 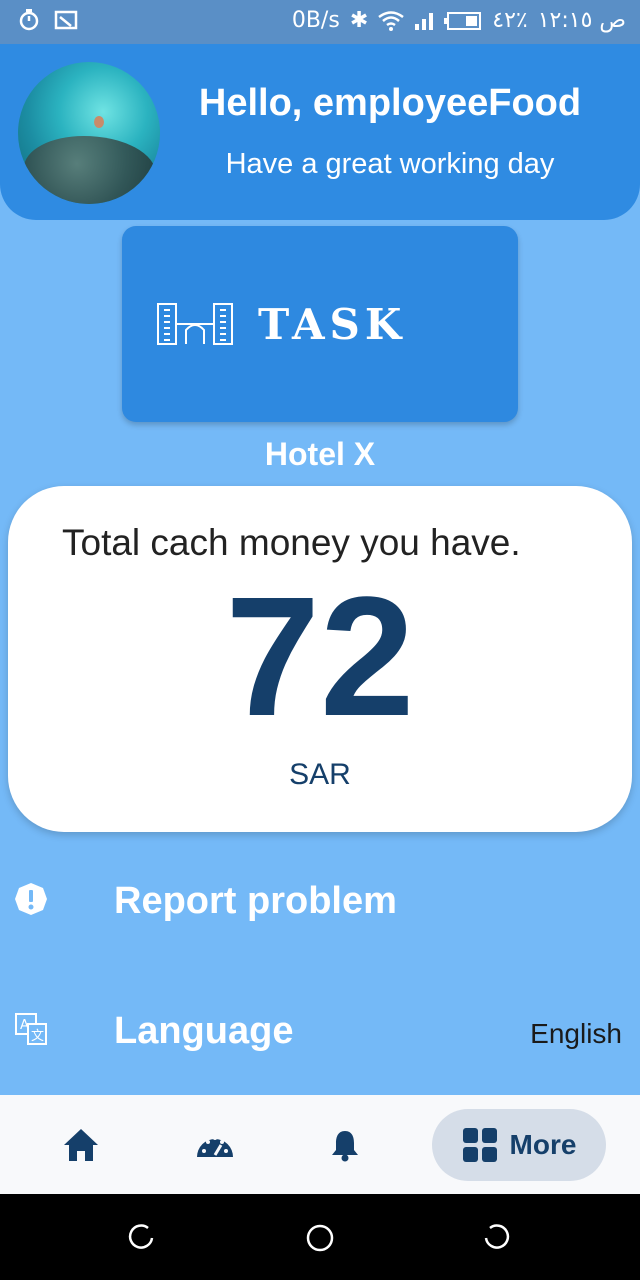 I want to click on cast-icon, so click(x=66, y=20).